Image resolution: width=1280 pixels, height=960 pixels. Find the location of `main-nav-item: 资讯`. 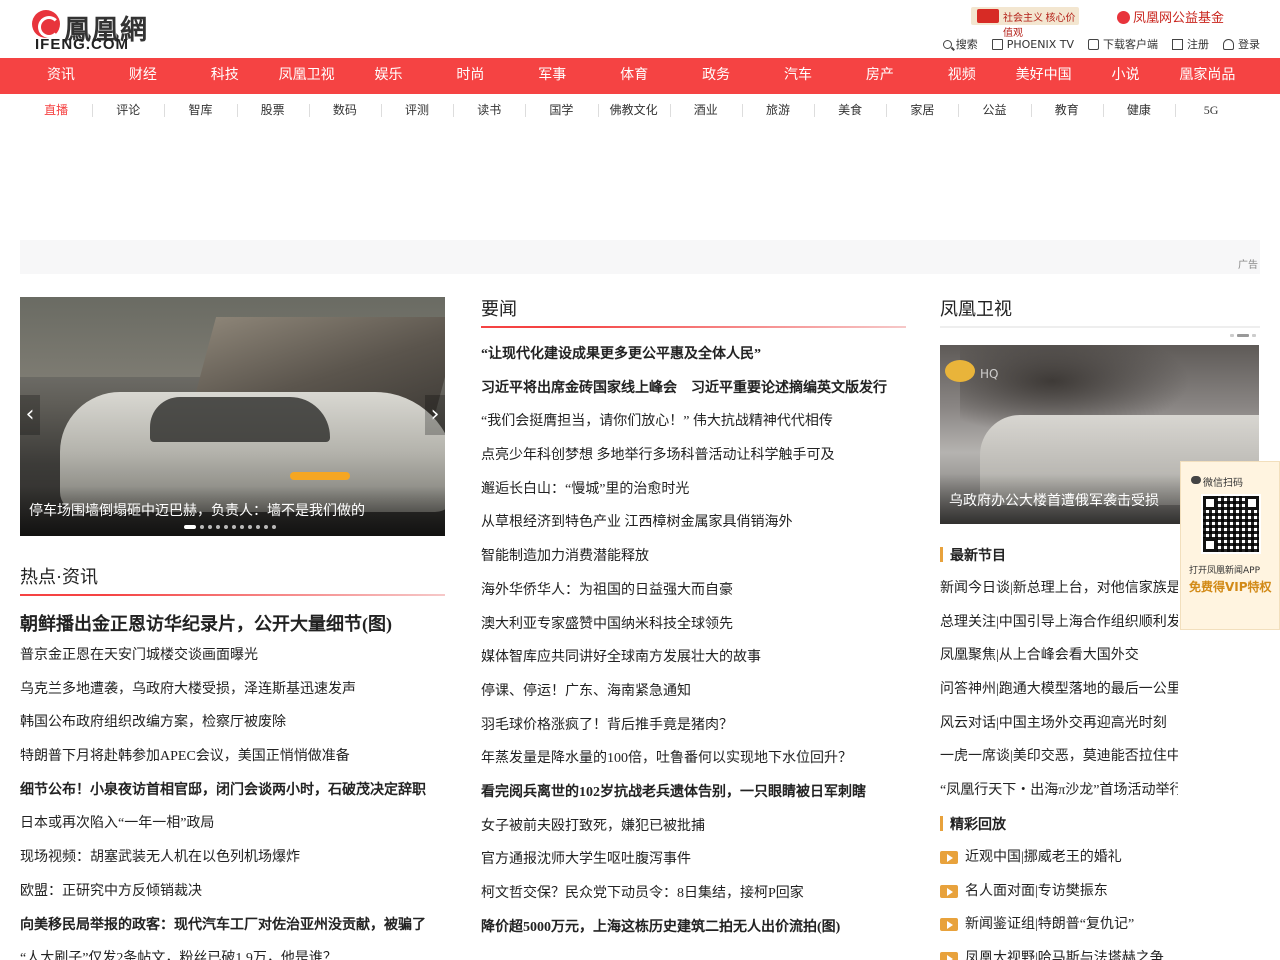

main-nav-item: 资讯 is located at coordinates (61, 76).